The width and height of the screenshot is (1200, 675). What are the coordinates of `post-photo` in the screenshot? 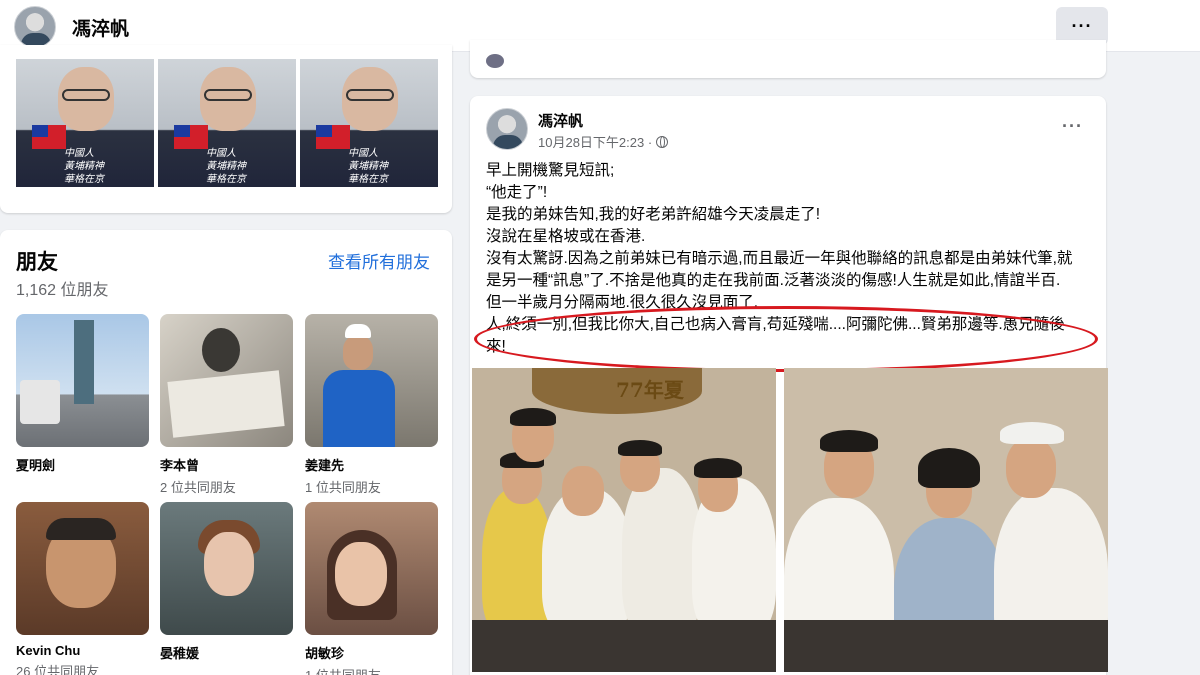 It's located at (946, 520).